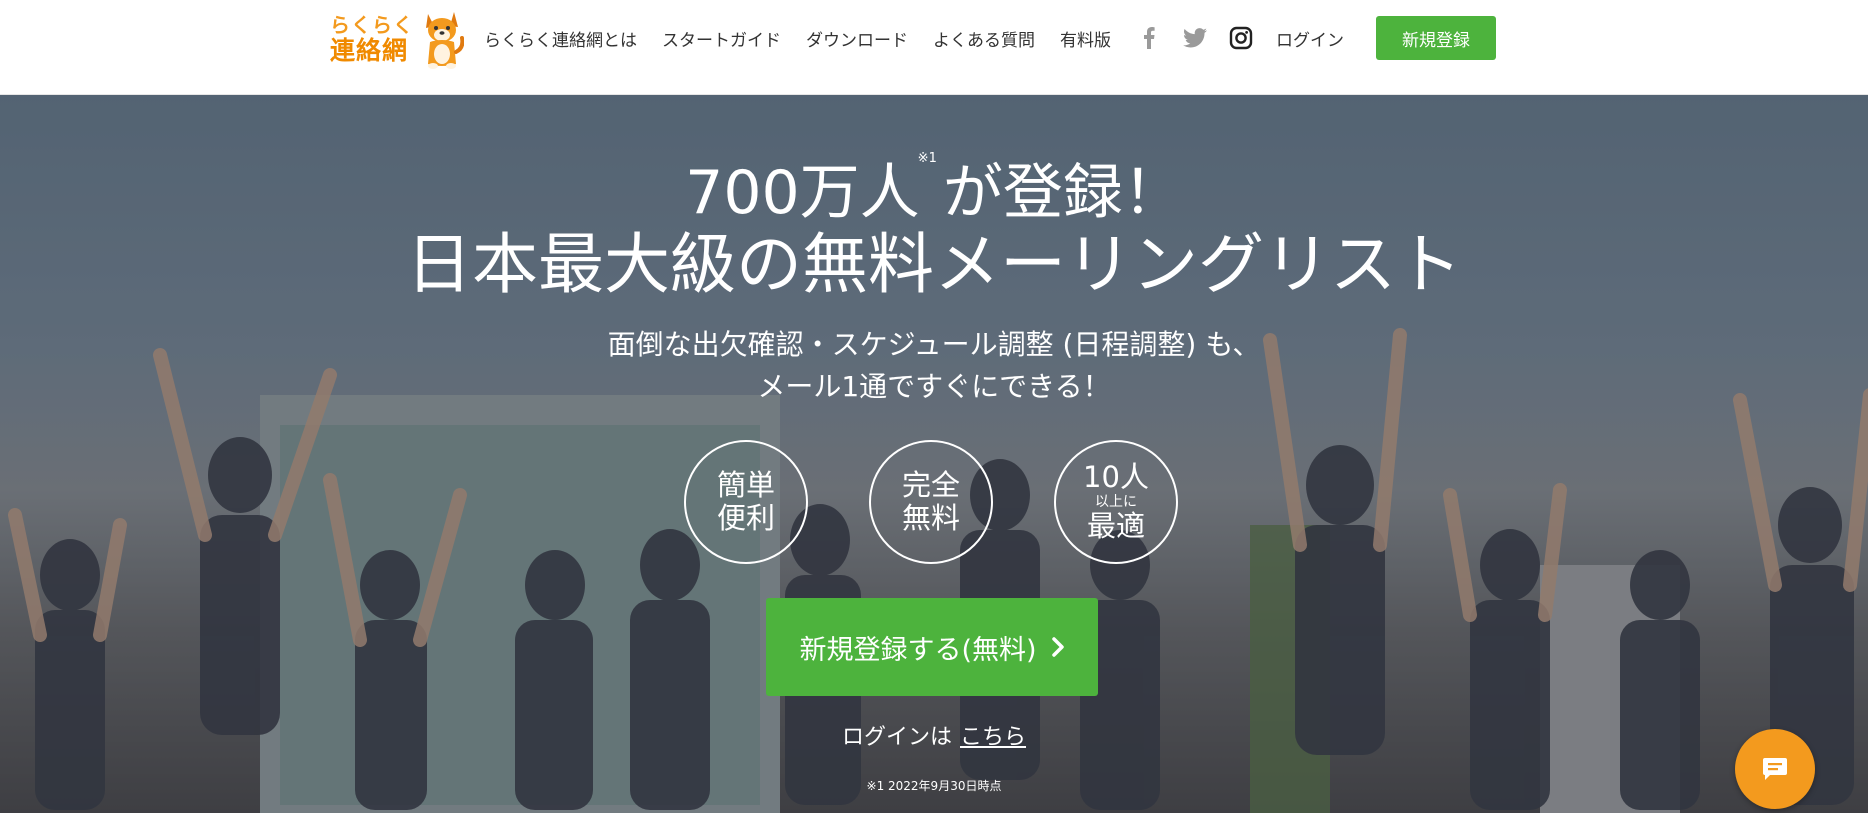  What do you see at coordinates (445, 40) in the screenshot?
I see `dog-mascot-icon` at bounding box center [445, 40].